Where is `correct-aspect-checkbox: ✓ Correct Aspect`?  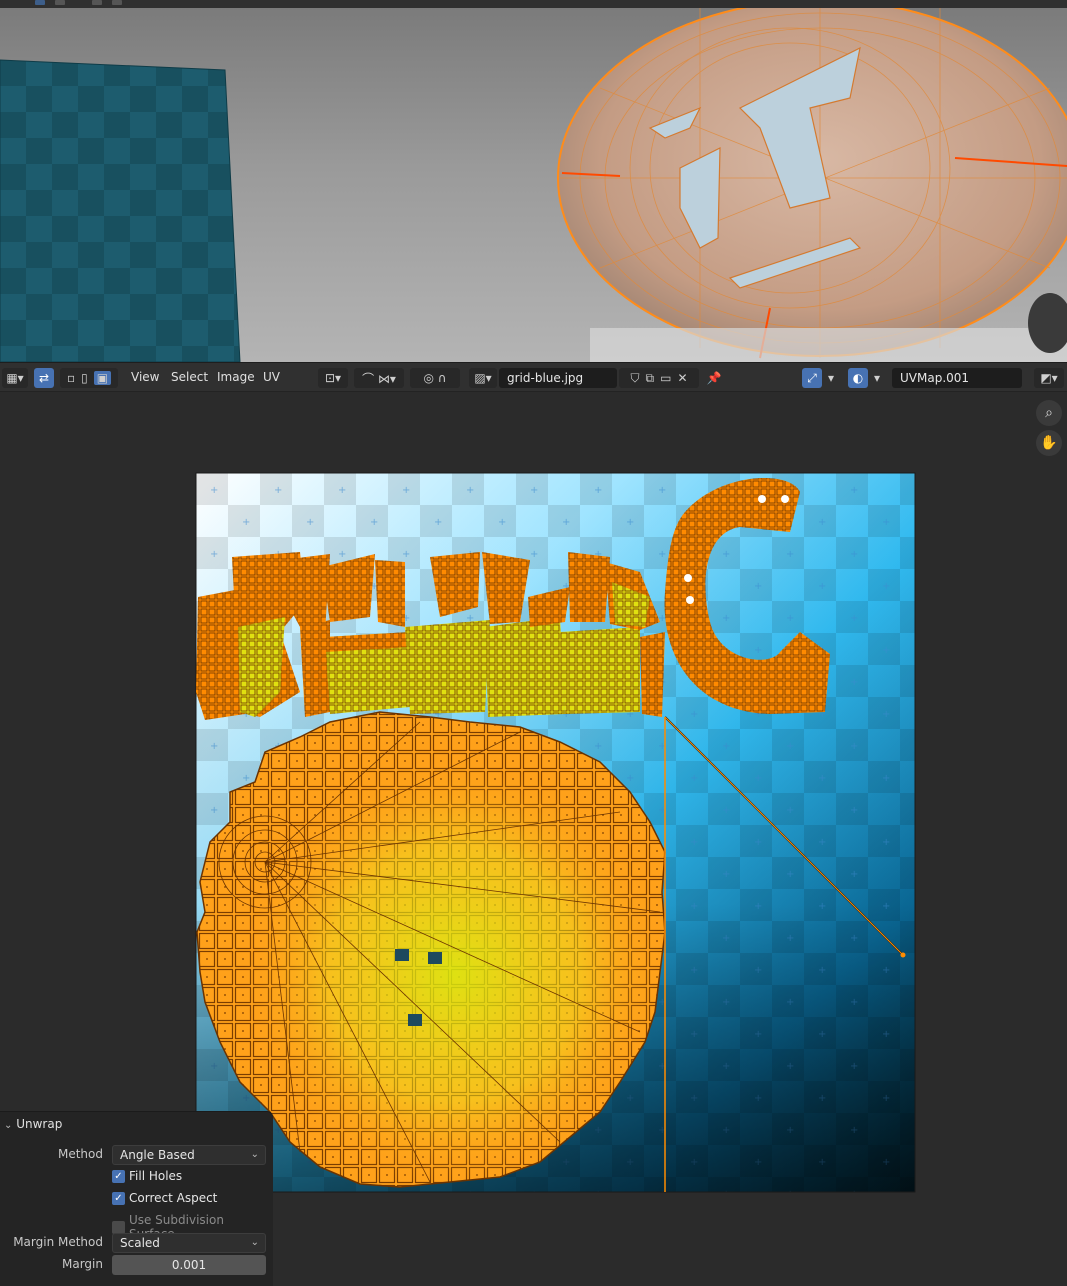 correct-aspect-checkbox: ✓ Correct Aspect is located at coordinates (164, 1198).